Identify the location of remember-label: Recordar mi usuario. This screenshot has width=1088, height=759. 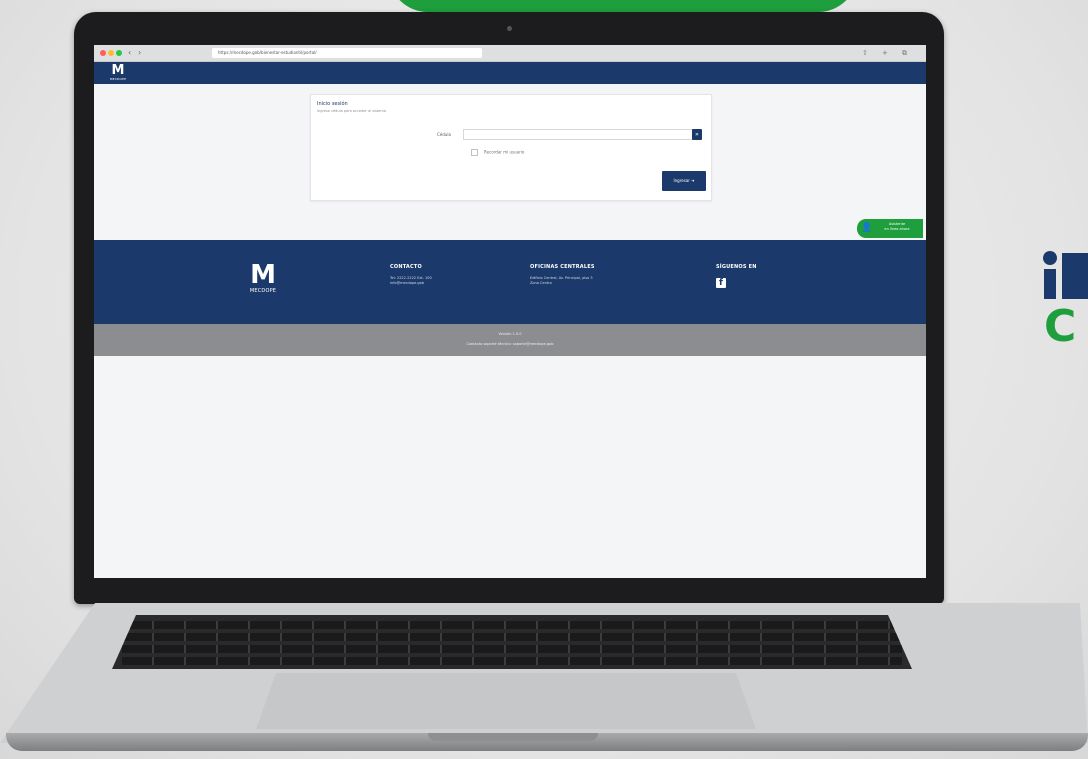
(504, 152).